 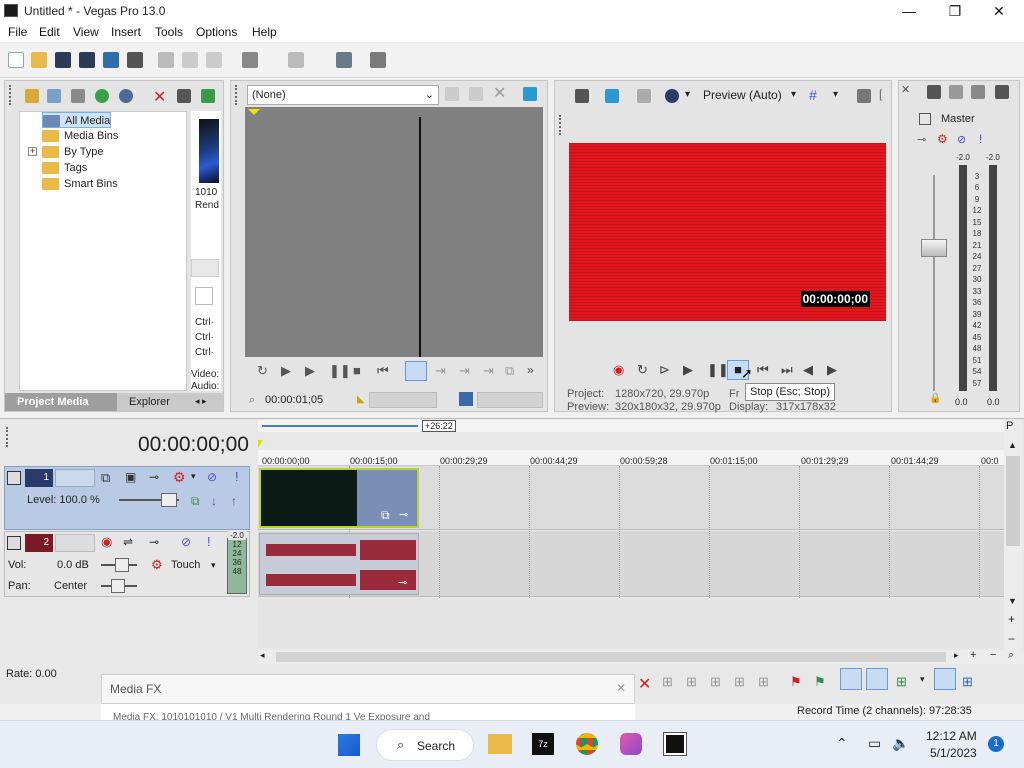 I want to click on track-solo-icon: !, so click(x=237, y=476).